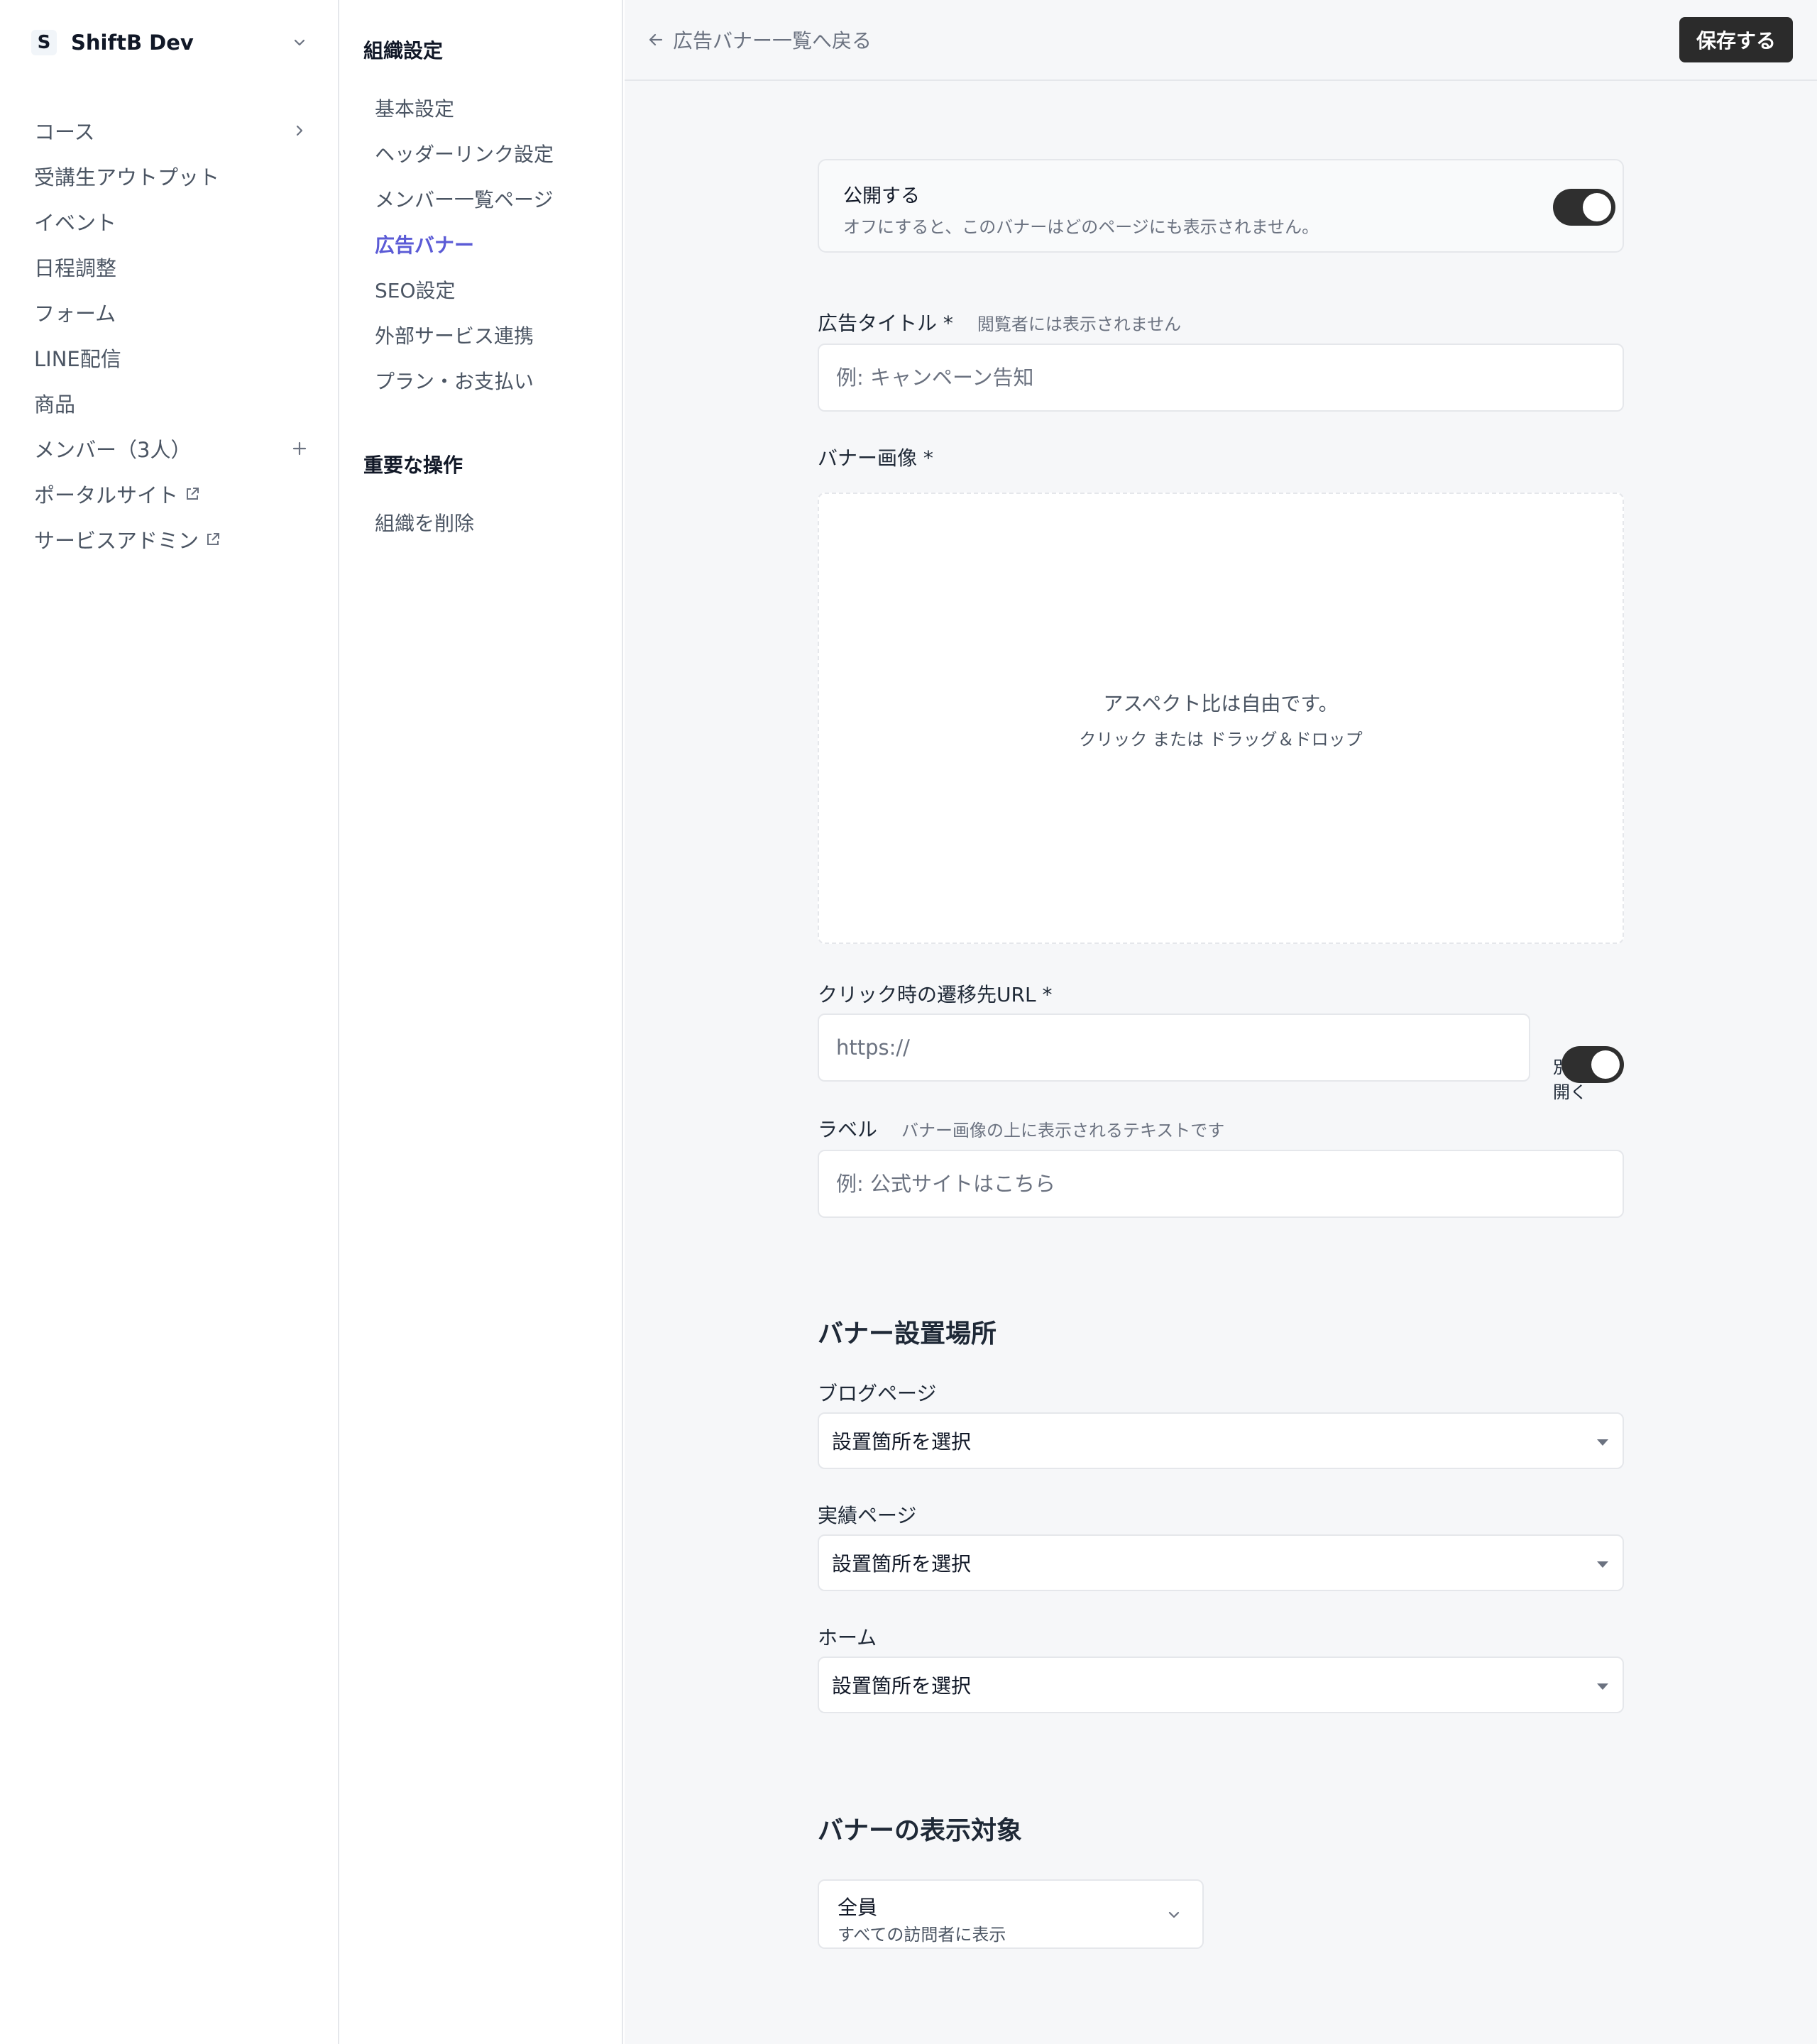 The height and width of the screenshot is (2044, 1817). I want to click on submenu-item-integrations: 外部サービス連携, so click(495, 335).